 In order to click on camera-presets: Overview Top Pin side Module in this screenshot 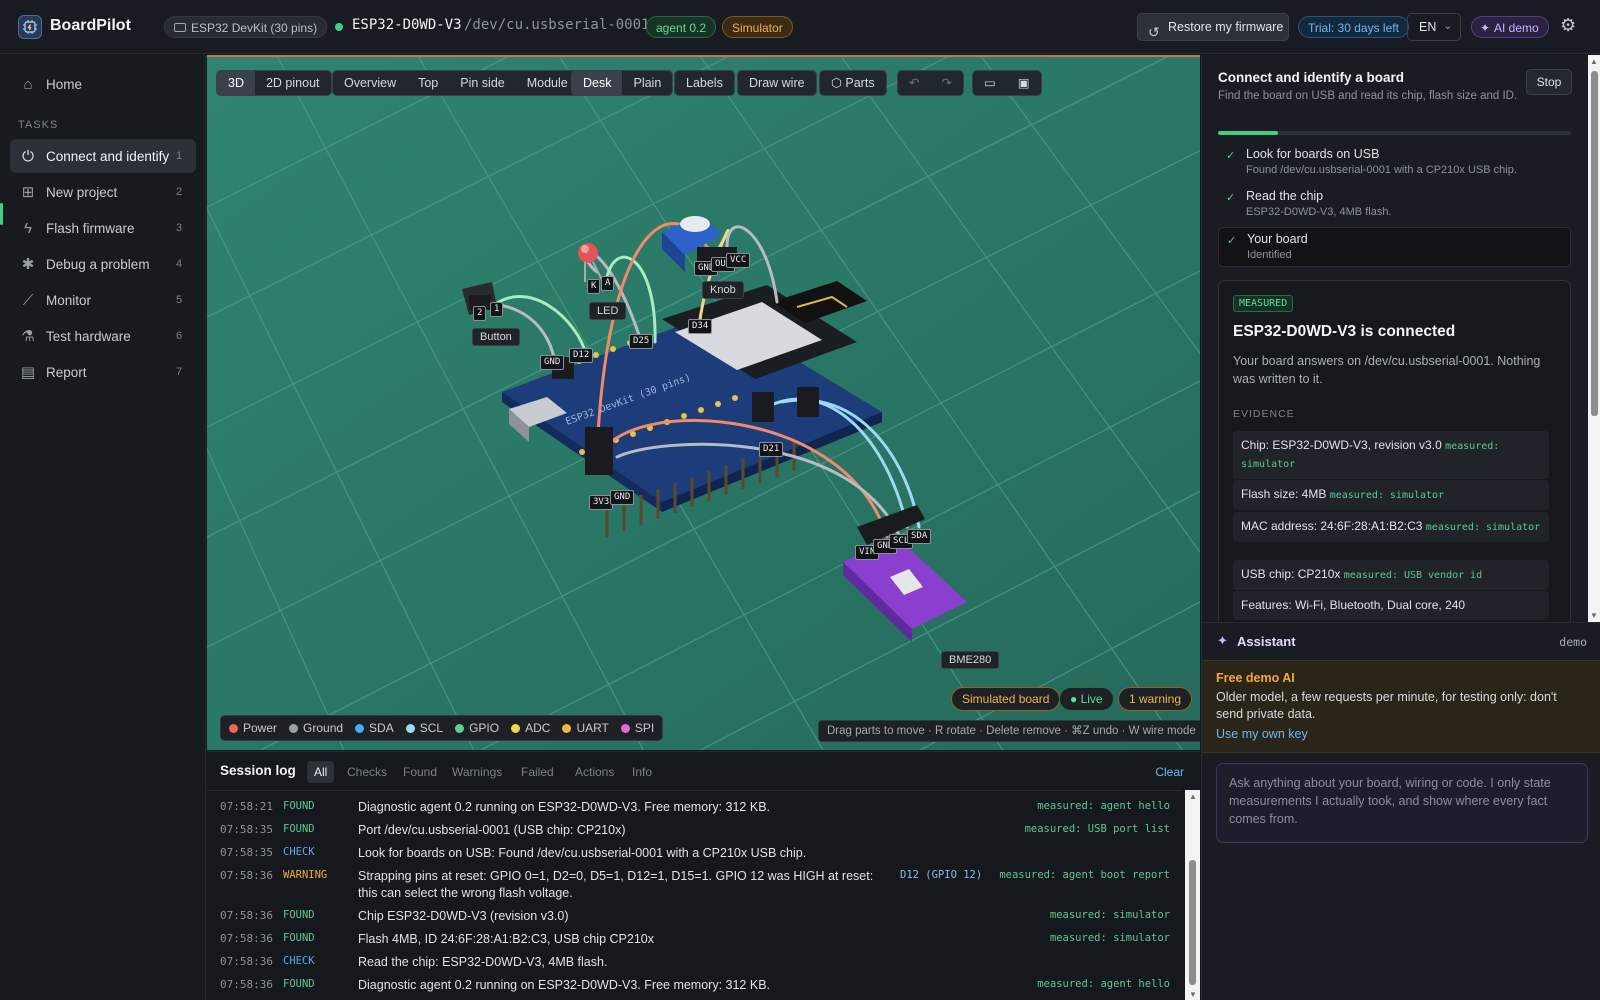, I will do `click(456, 83)`.